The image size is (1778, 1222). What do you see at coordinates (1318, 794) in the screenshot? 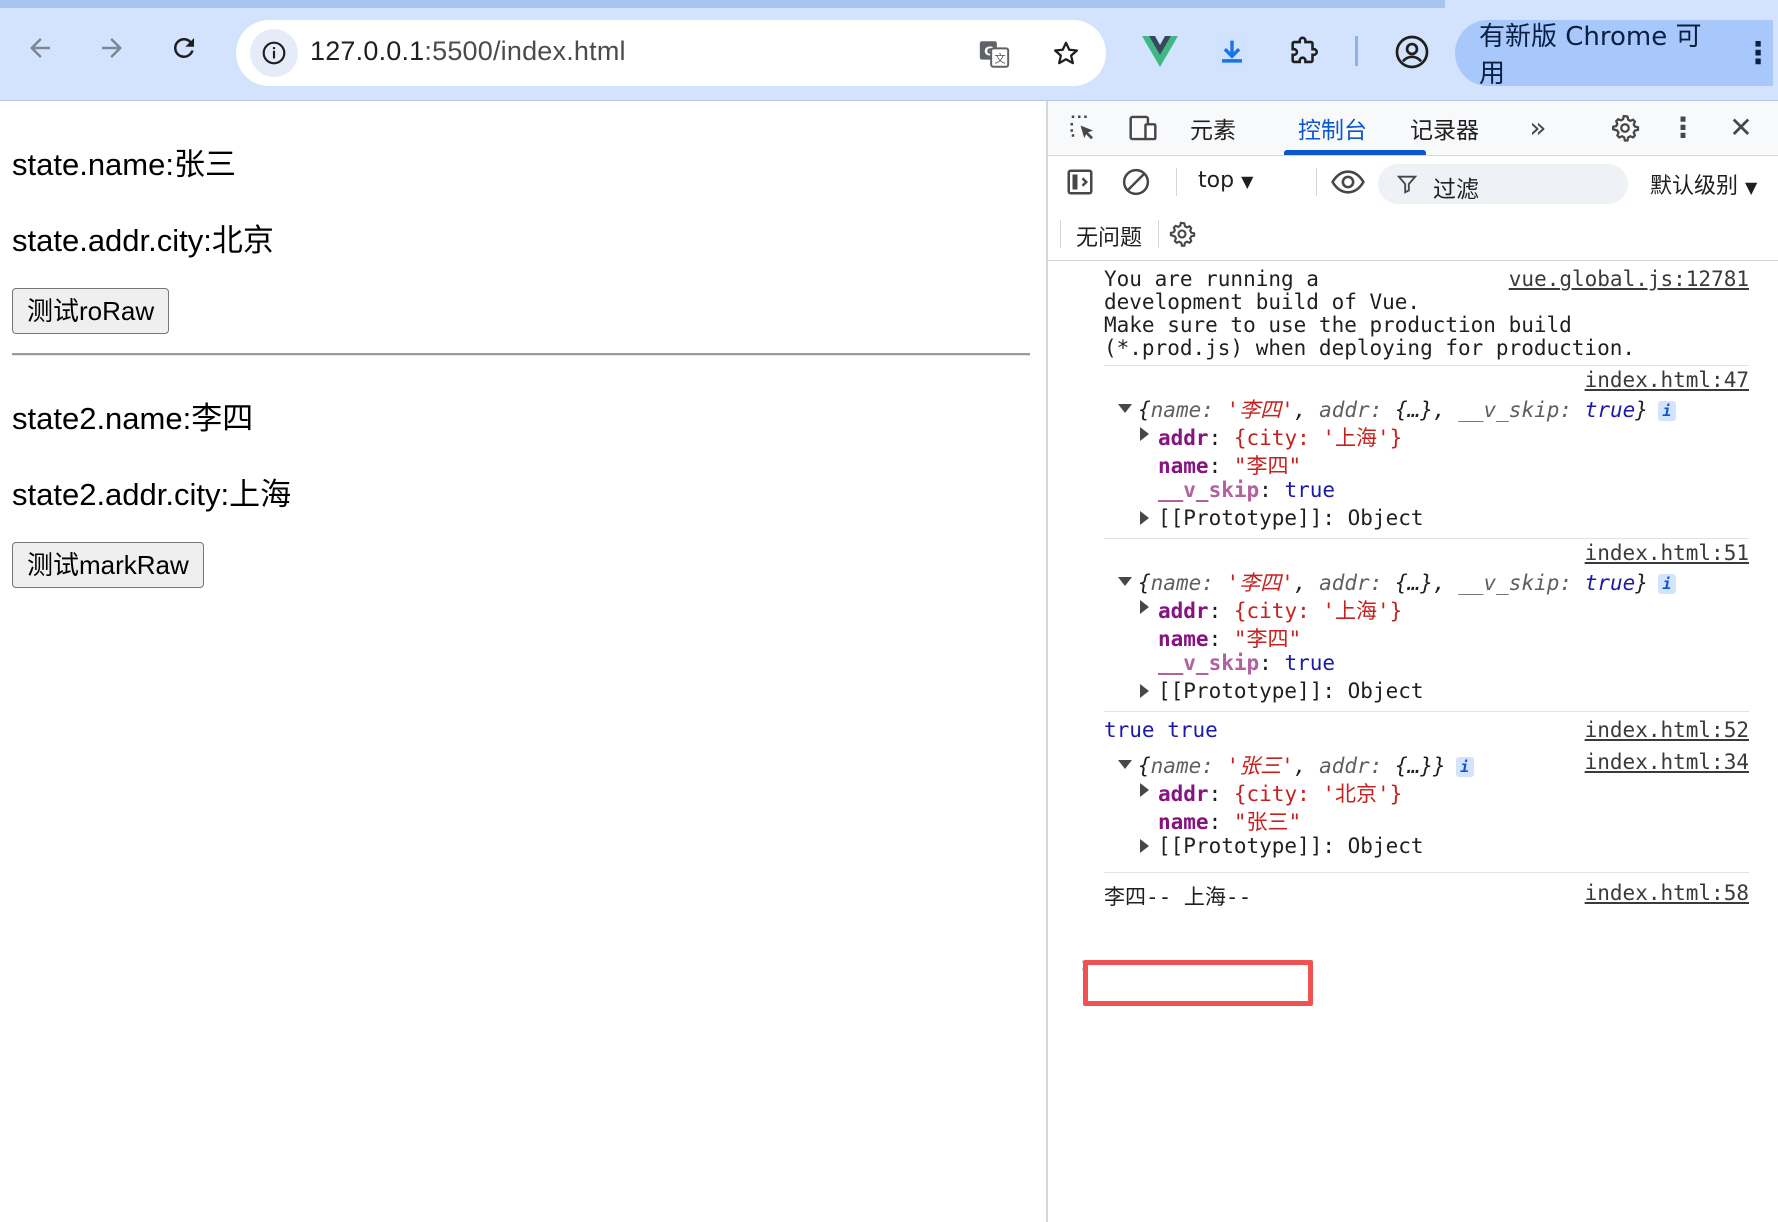
I see `property-value: {city: '北京'}` at bounding box center [1318, 794].